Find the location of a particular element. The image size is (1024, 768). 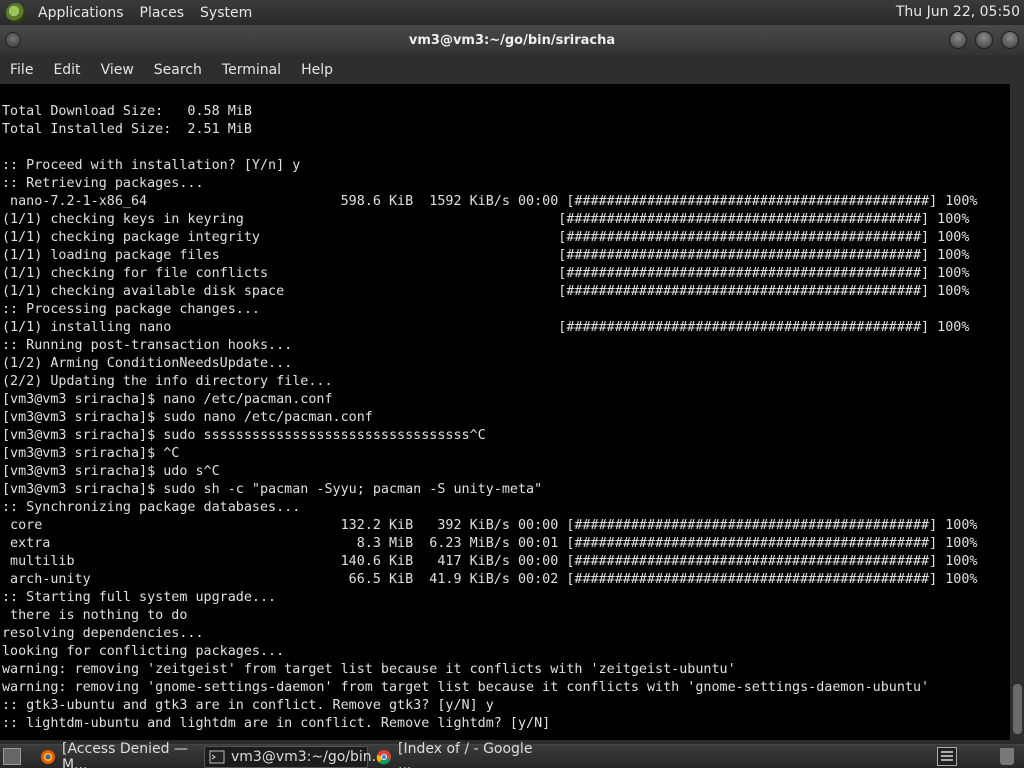

system-menu: System is located at coordinates (226, 13).